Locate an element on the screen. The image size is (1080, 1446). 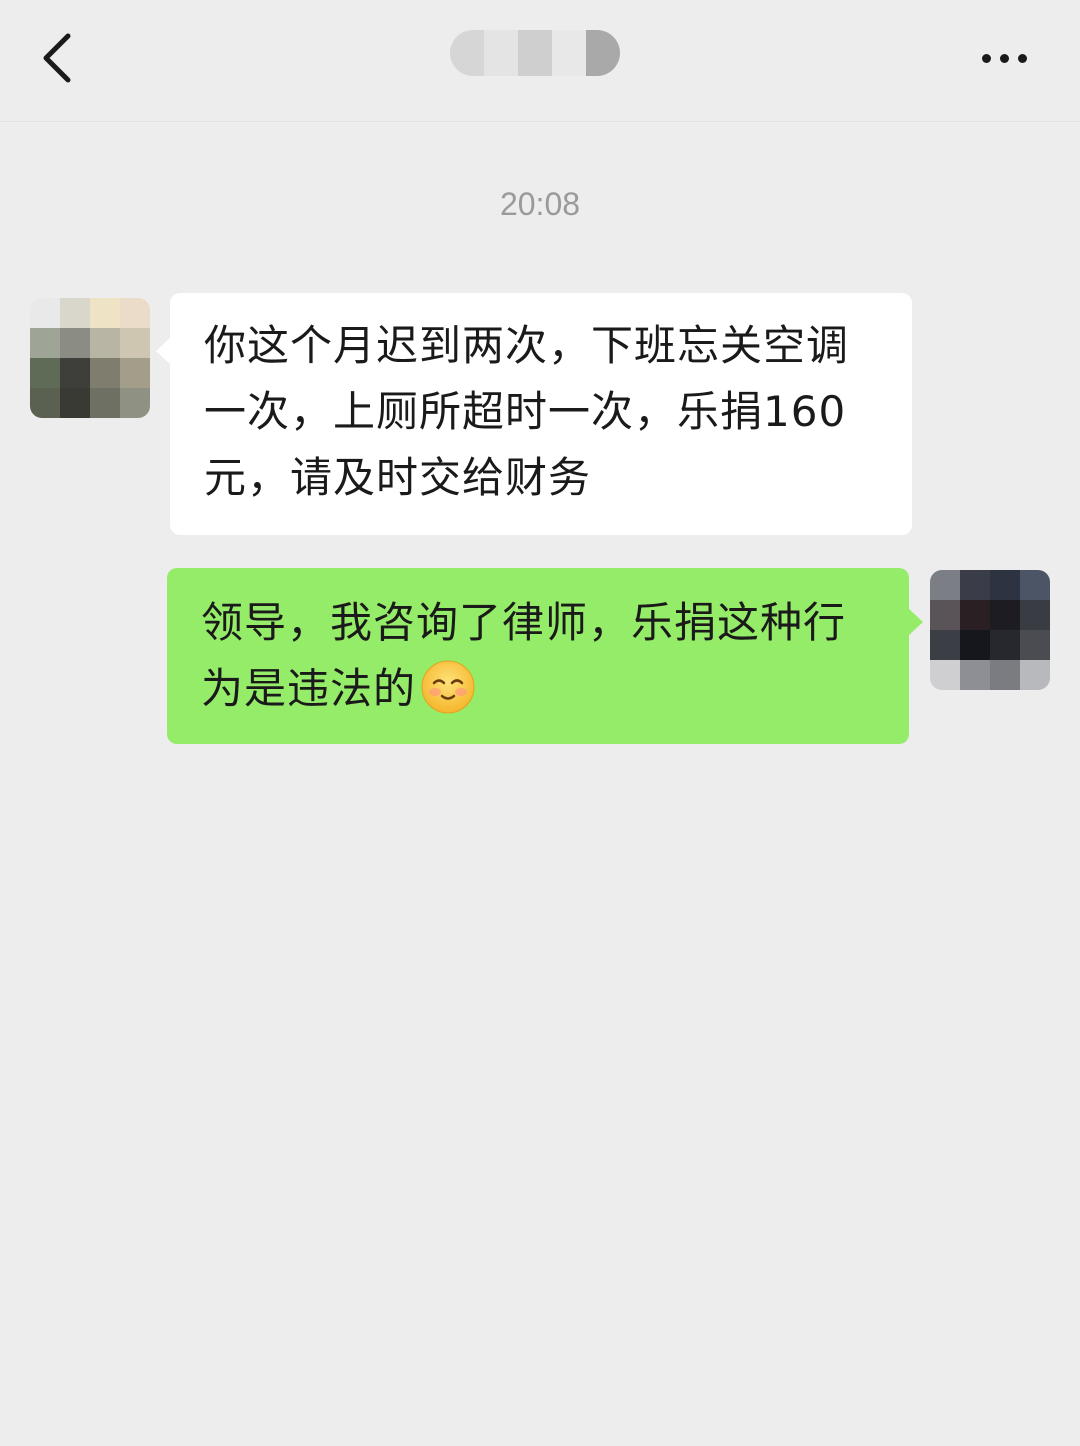
sent-message-bubble: 领导，我咨询了律师，乐捐这种行为是违法的 is located at coordinates (545, 656).